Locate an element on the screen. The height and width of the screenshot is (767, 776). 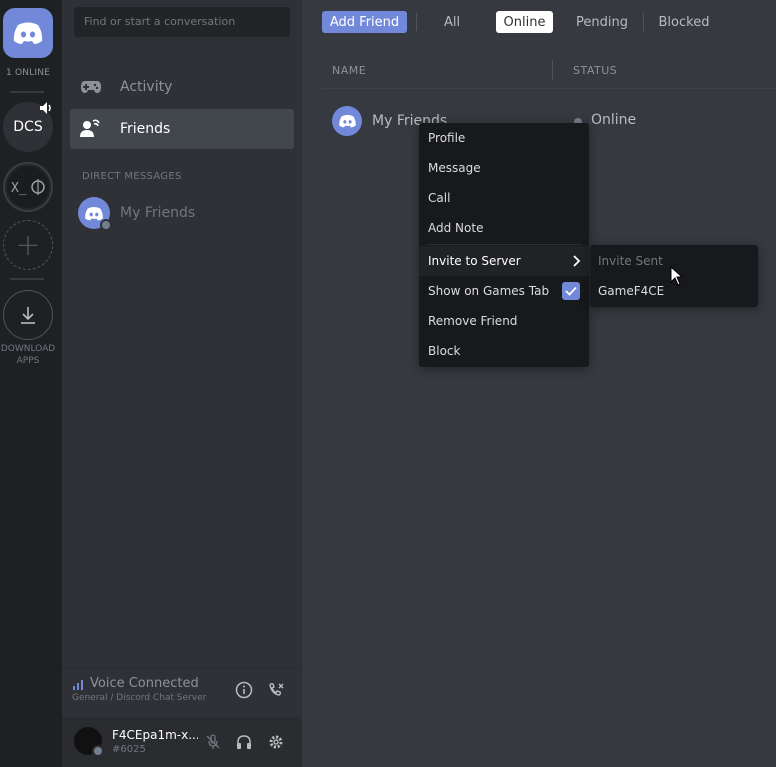
server-rail: 1 ONLINE DCS X_ + DOWNLOAD APPS is located at coordinates (31, 383).